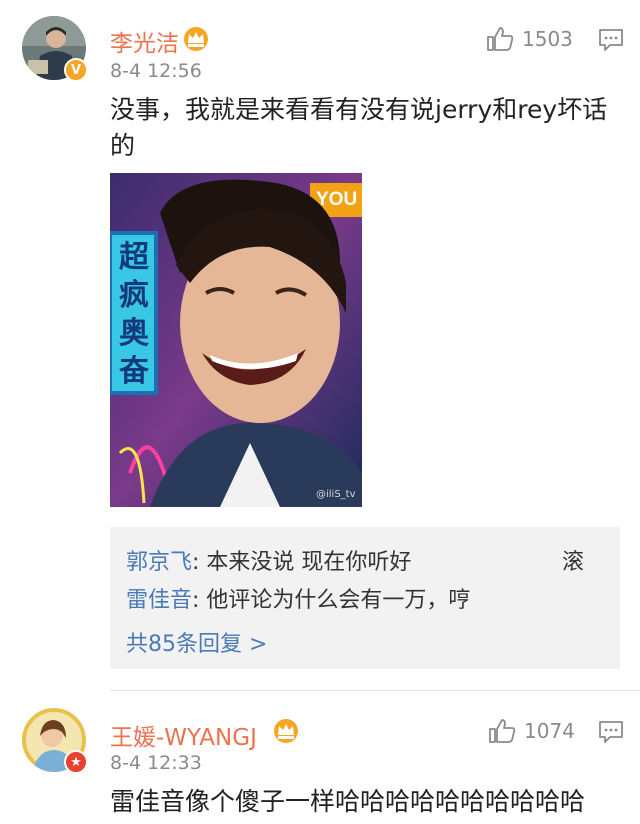  Describe the element at coordinates (338, 600) in the screenshot. I see `reply-text: 他评论为什么会有一万，哼` at that location.